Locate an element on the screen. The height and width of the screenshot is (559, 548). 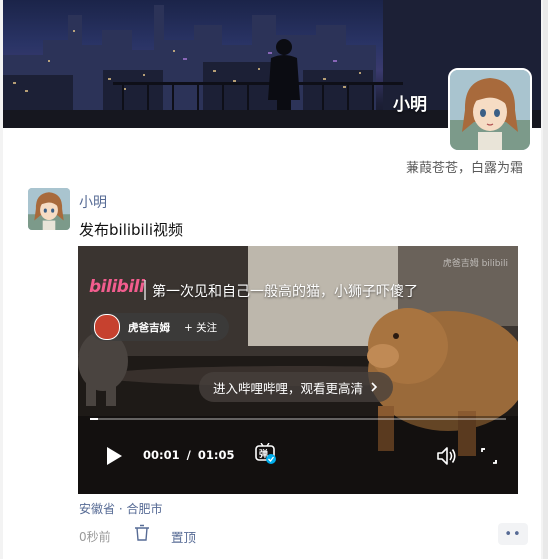
delete-icon is located at coordinates (142, 533).